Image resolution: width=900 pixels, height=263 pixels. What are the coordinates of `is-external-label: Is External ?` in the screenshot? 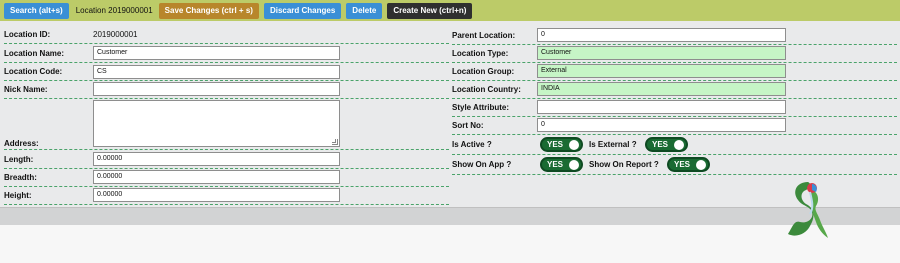 It's located at (613, 144).